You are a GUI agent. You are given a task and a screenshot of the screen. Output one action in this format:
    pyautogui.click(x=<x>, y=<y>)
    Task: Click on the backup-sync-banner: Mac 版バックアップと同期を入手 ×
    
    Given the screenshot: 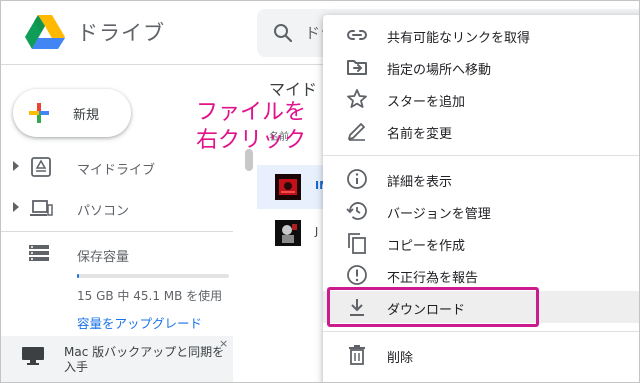 What is the action you would take?
    pyautogui.click(x=117, y=359)
    